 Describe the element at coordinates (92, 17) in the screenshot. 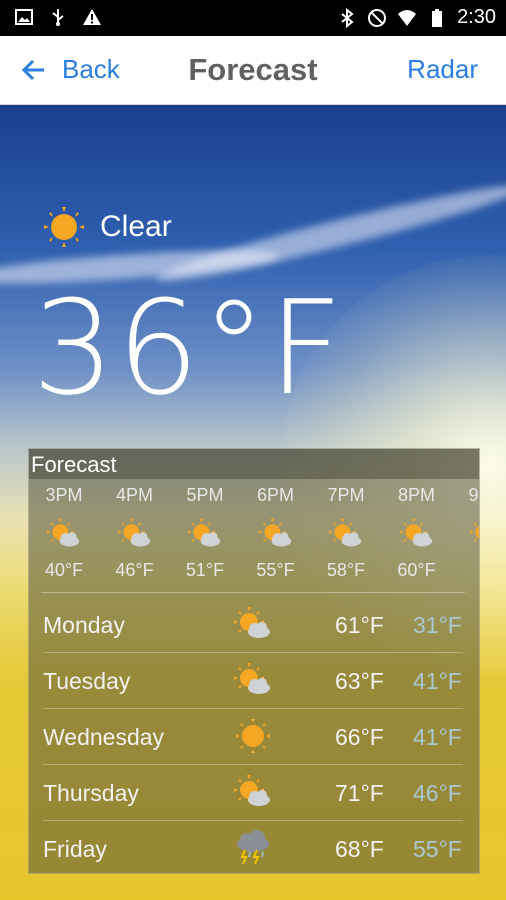

I see `warning-icon` at that location.